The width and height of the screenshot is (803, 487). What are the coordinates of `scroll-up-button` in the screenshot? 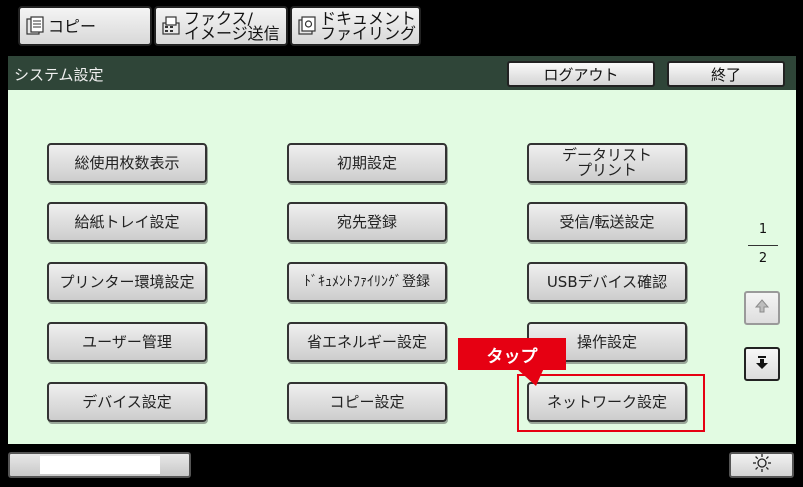 It's located at (762, 308).